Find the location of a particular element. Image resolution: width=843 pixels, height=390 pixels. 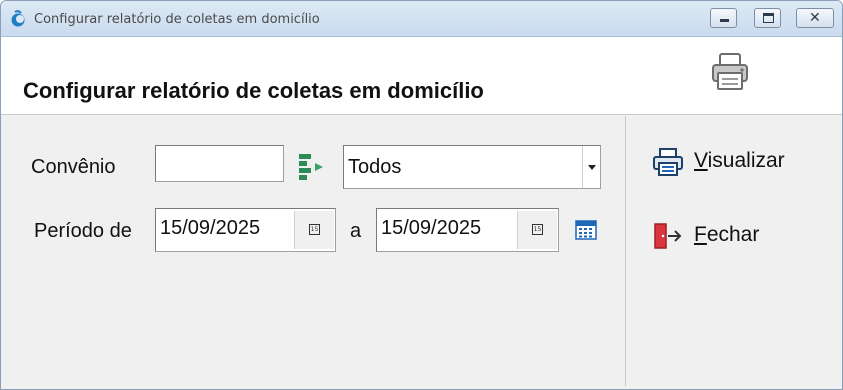

maximize-icon is located at coordinates (768, 18).